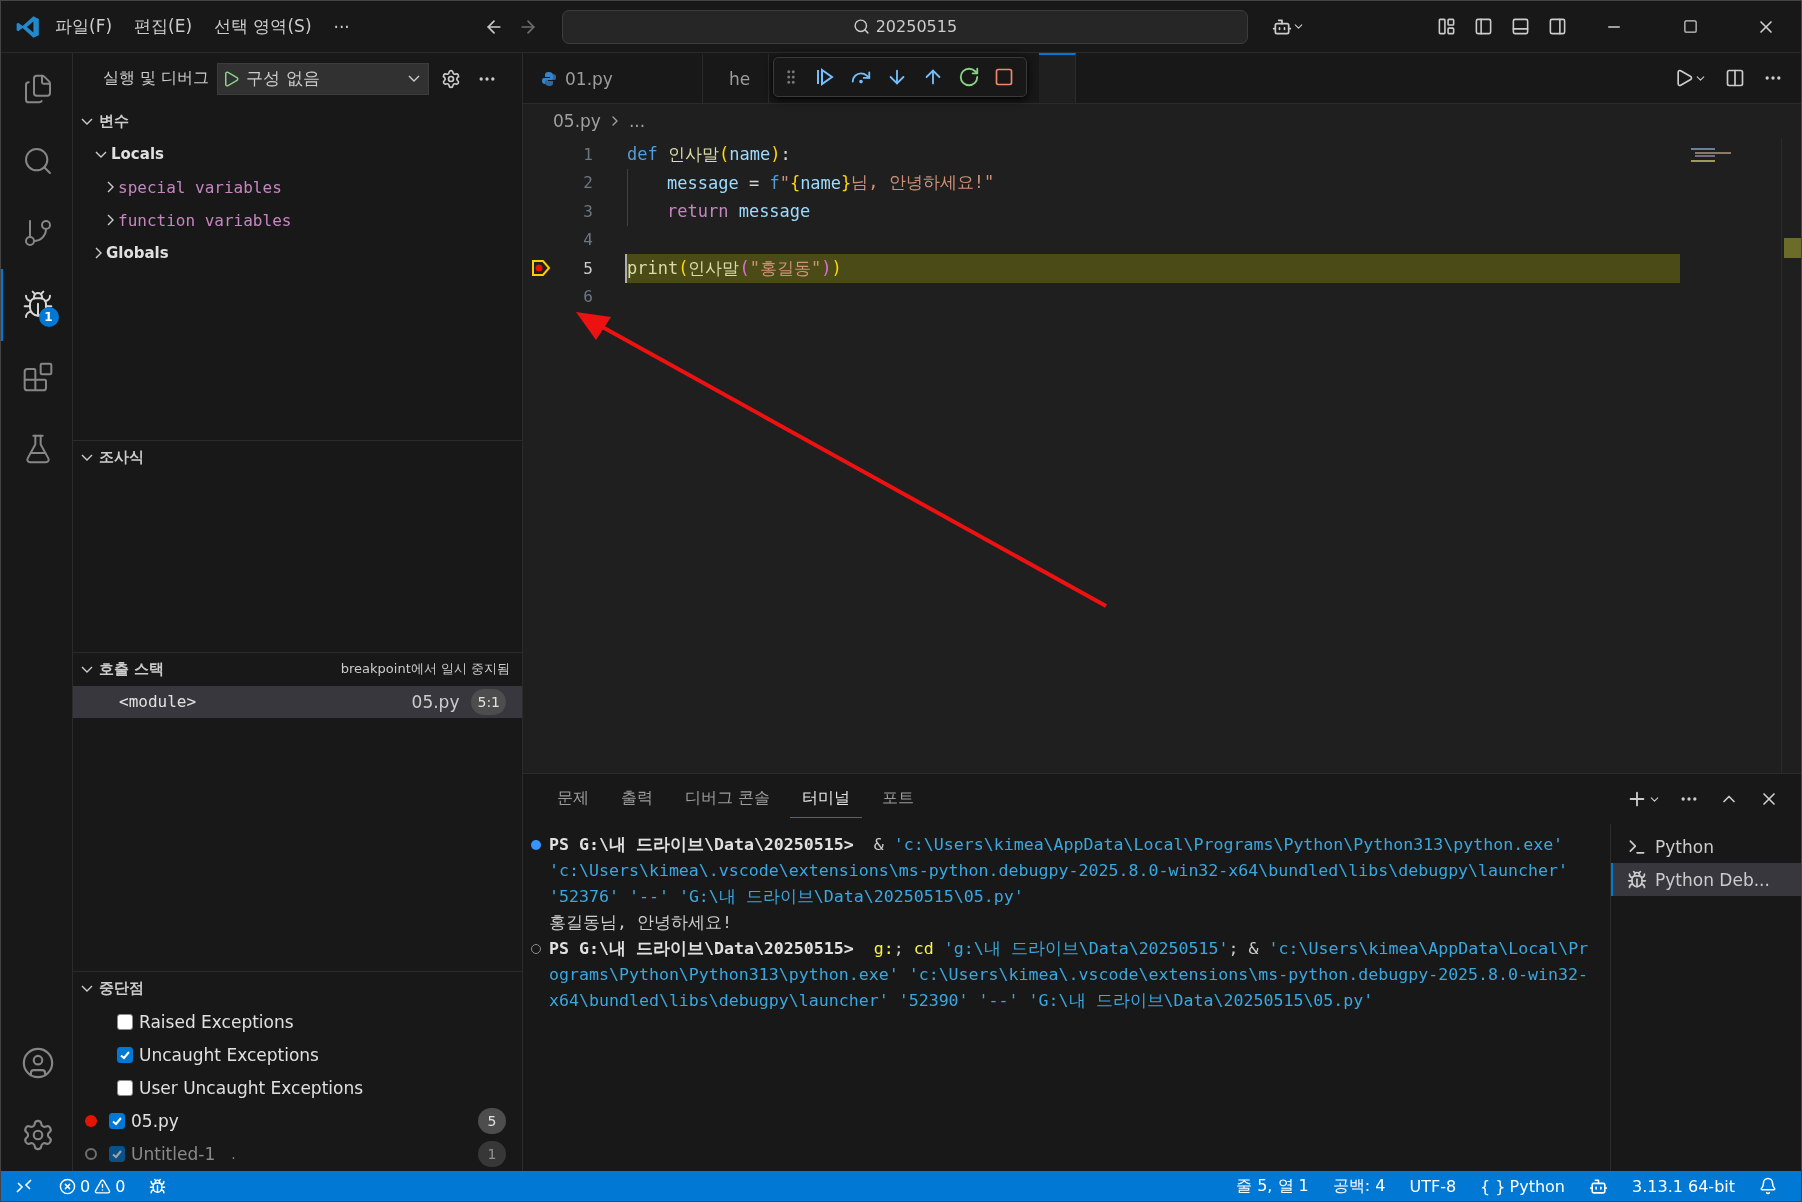 The height and width of the screenshot is (1202, 1802). What do you see at coordinates (297, 701) in the screenshot?
I see `stack-frame: <module> 05.py 5:1` at bounding box center [297, 701].